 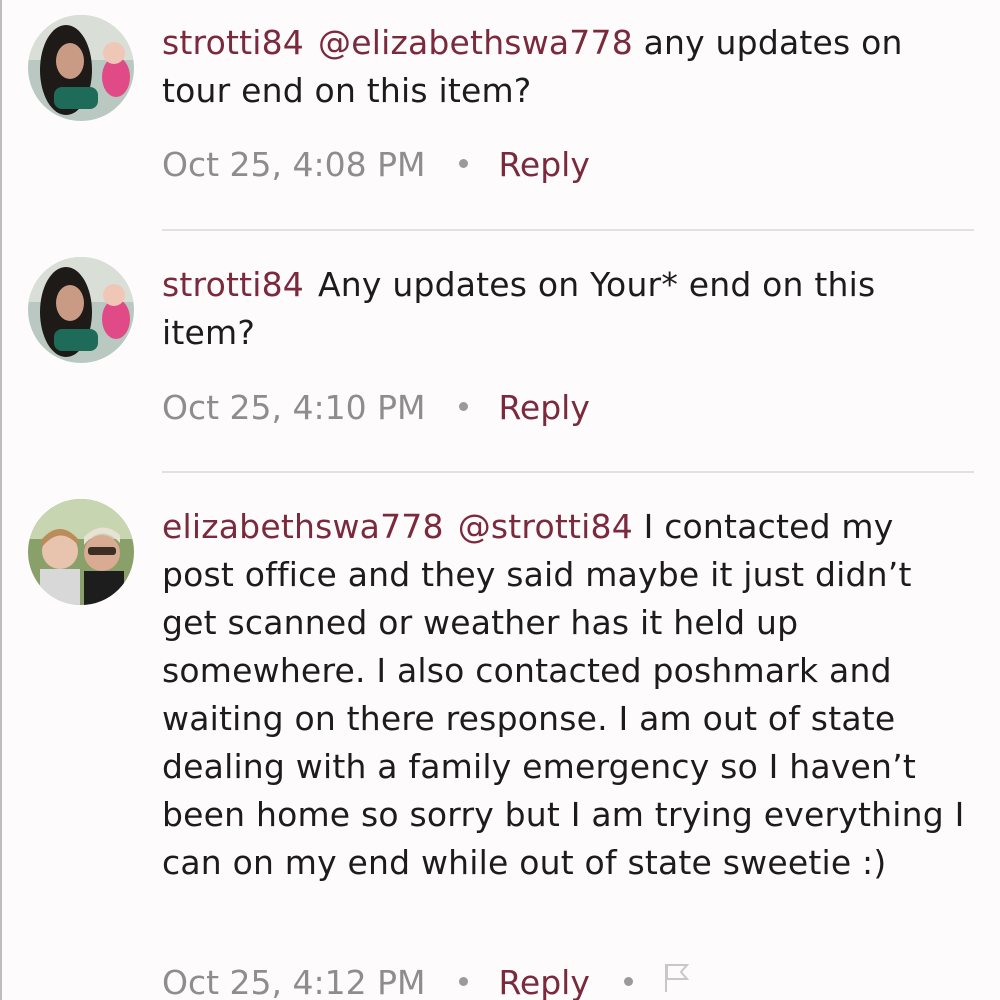 What do you see at coordinates (676, 980) in the screenshot?
I see `flag-icon` at bounding box center [676, 980].